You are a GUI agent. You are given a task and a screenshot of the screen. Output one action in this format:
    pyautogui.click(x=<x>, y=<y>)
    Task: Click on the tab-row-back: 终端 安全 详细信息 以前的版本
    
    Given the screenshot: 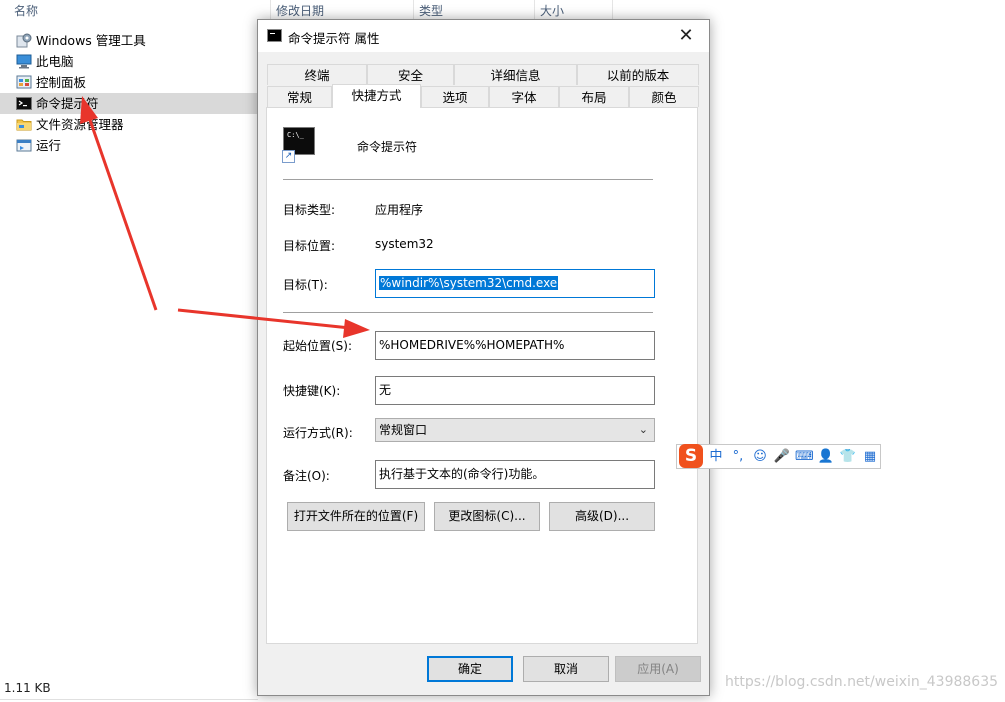 What is the action you would take?
    pyautogui.click(x=483, y=74)
    